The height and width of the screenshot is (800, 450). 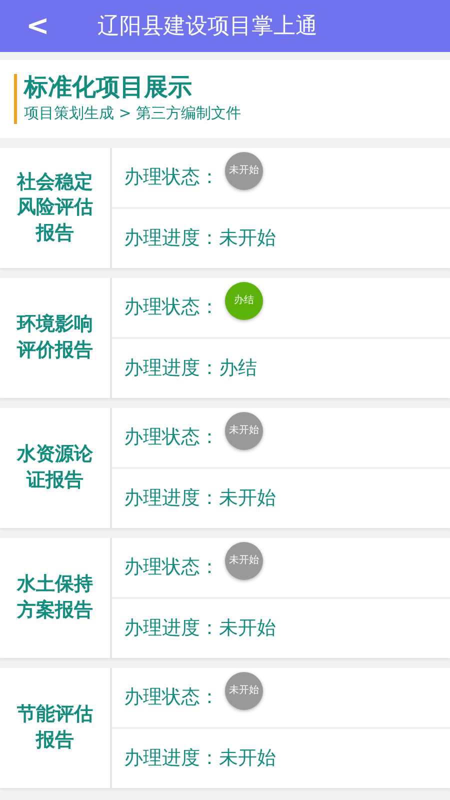 I want to click on item-name: 环境影响评价报告, so click(x=55, y=338).